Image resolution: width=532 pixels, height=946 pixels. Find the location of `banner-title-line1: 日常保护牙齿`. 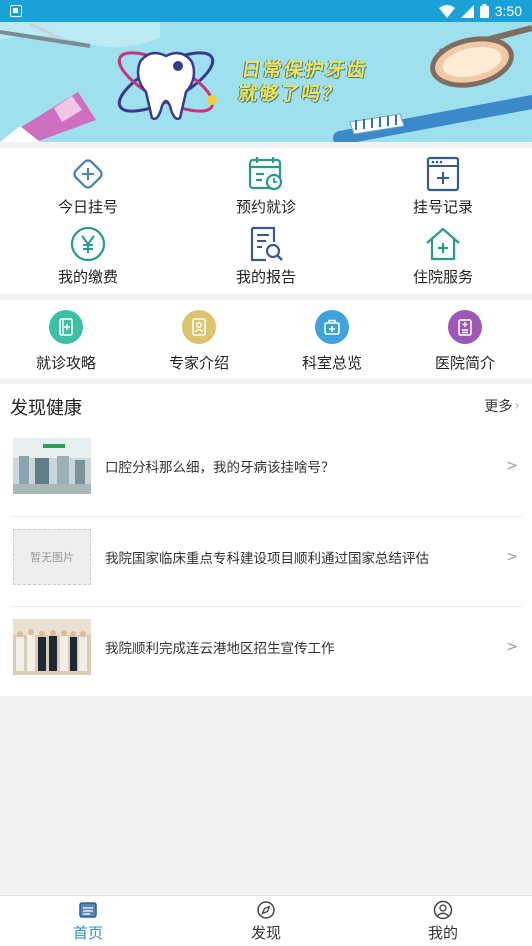

banner-title-line1: 日常保护牙齿 is located at coordinates (305, 70).